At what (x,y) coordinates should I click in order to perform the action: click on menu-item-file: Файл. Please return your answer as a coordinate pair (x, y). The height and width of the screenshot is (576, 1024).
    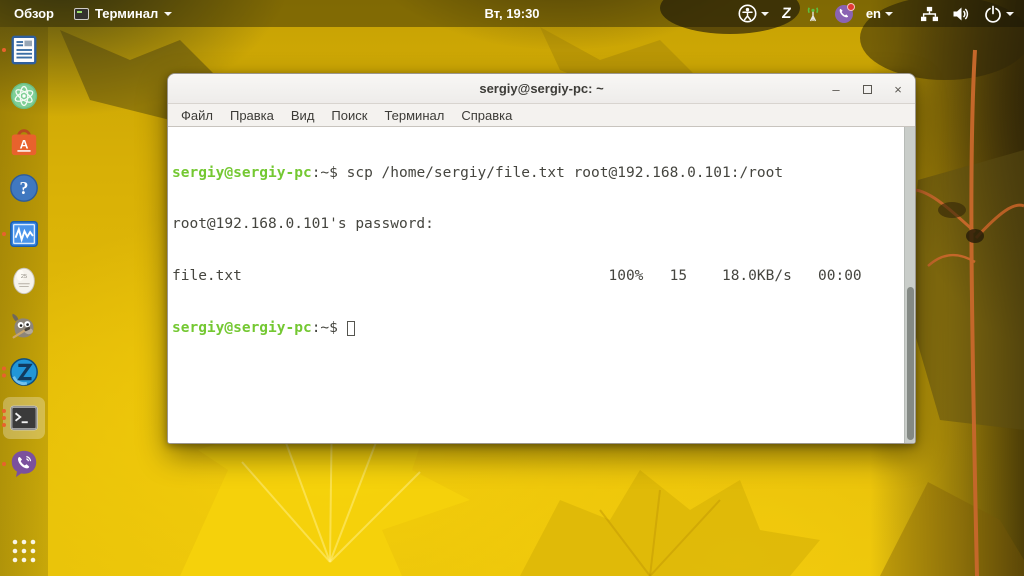
    Looking at the image, I should click on (197, 115).